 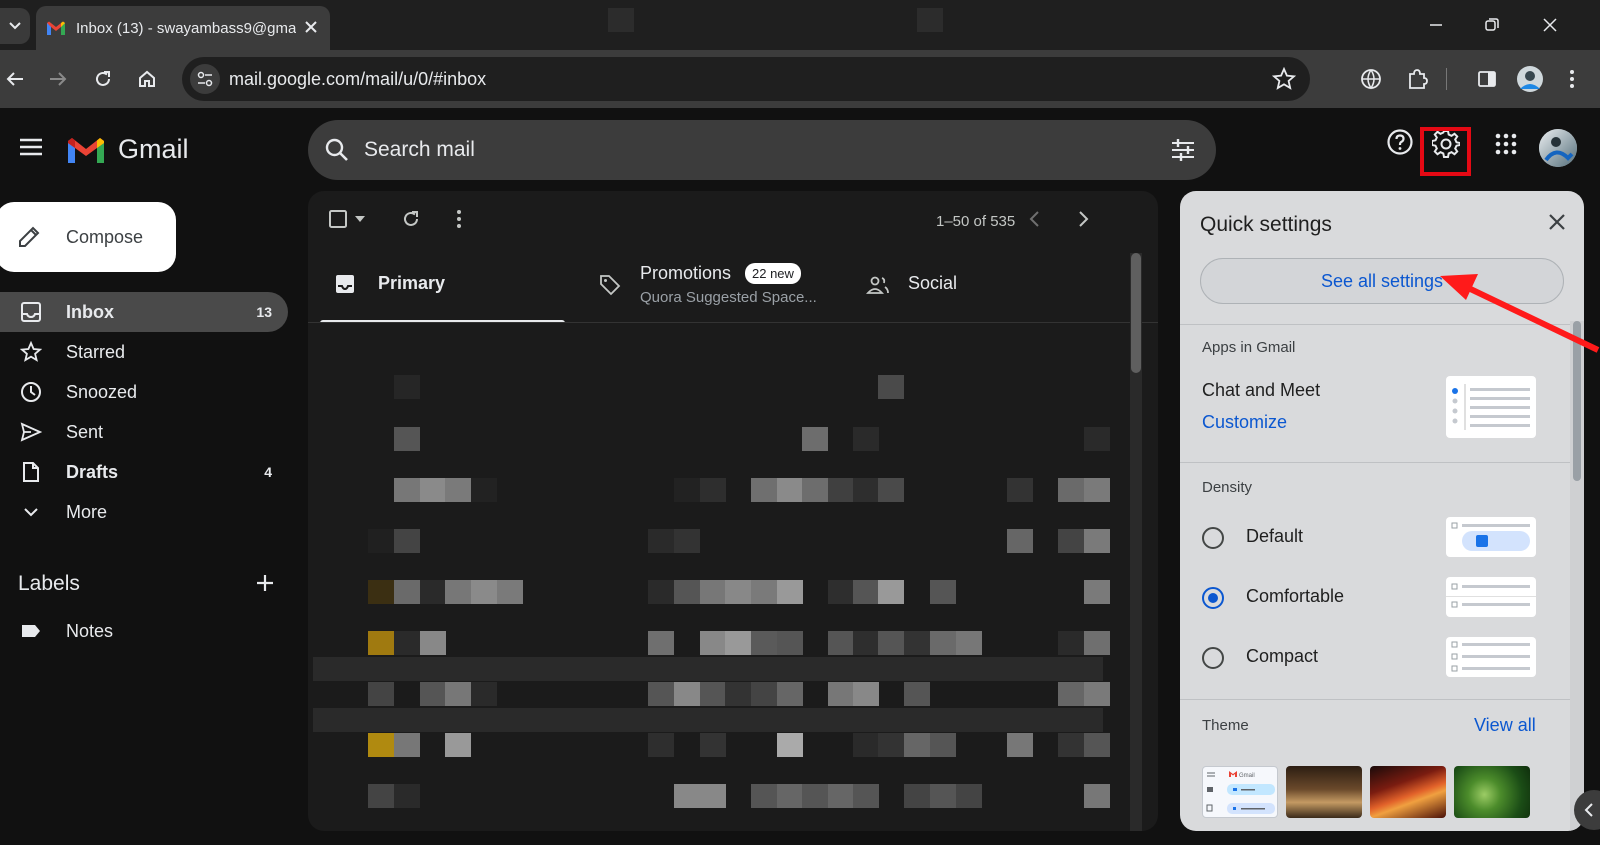 What do you see at coordinates (1324, 792) in the screenshot?
I see `theme-chess-thumbnail` at bounding box center [1324, 792].